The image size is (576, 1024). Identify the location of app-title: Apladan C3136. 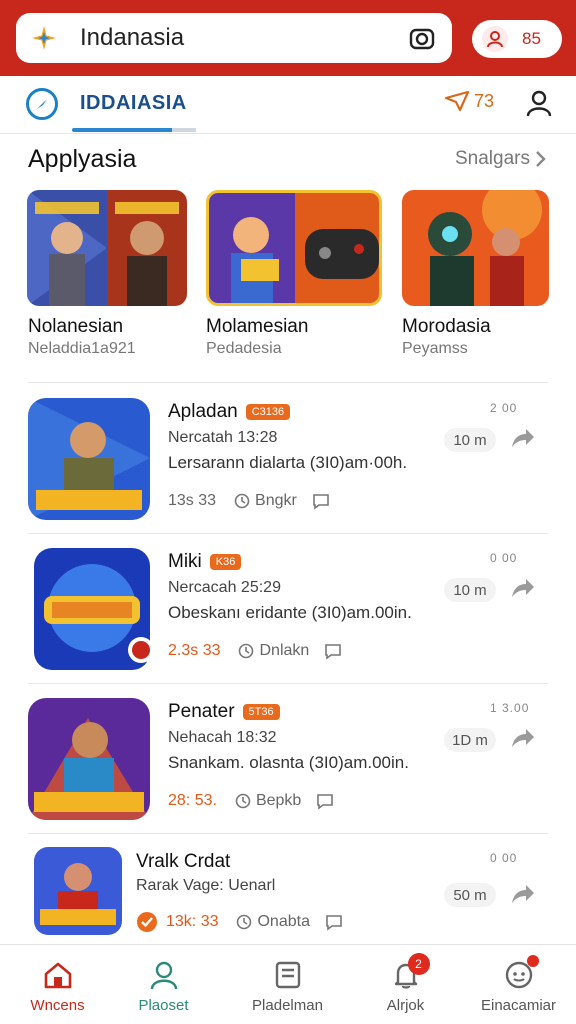
(229, 412).